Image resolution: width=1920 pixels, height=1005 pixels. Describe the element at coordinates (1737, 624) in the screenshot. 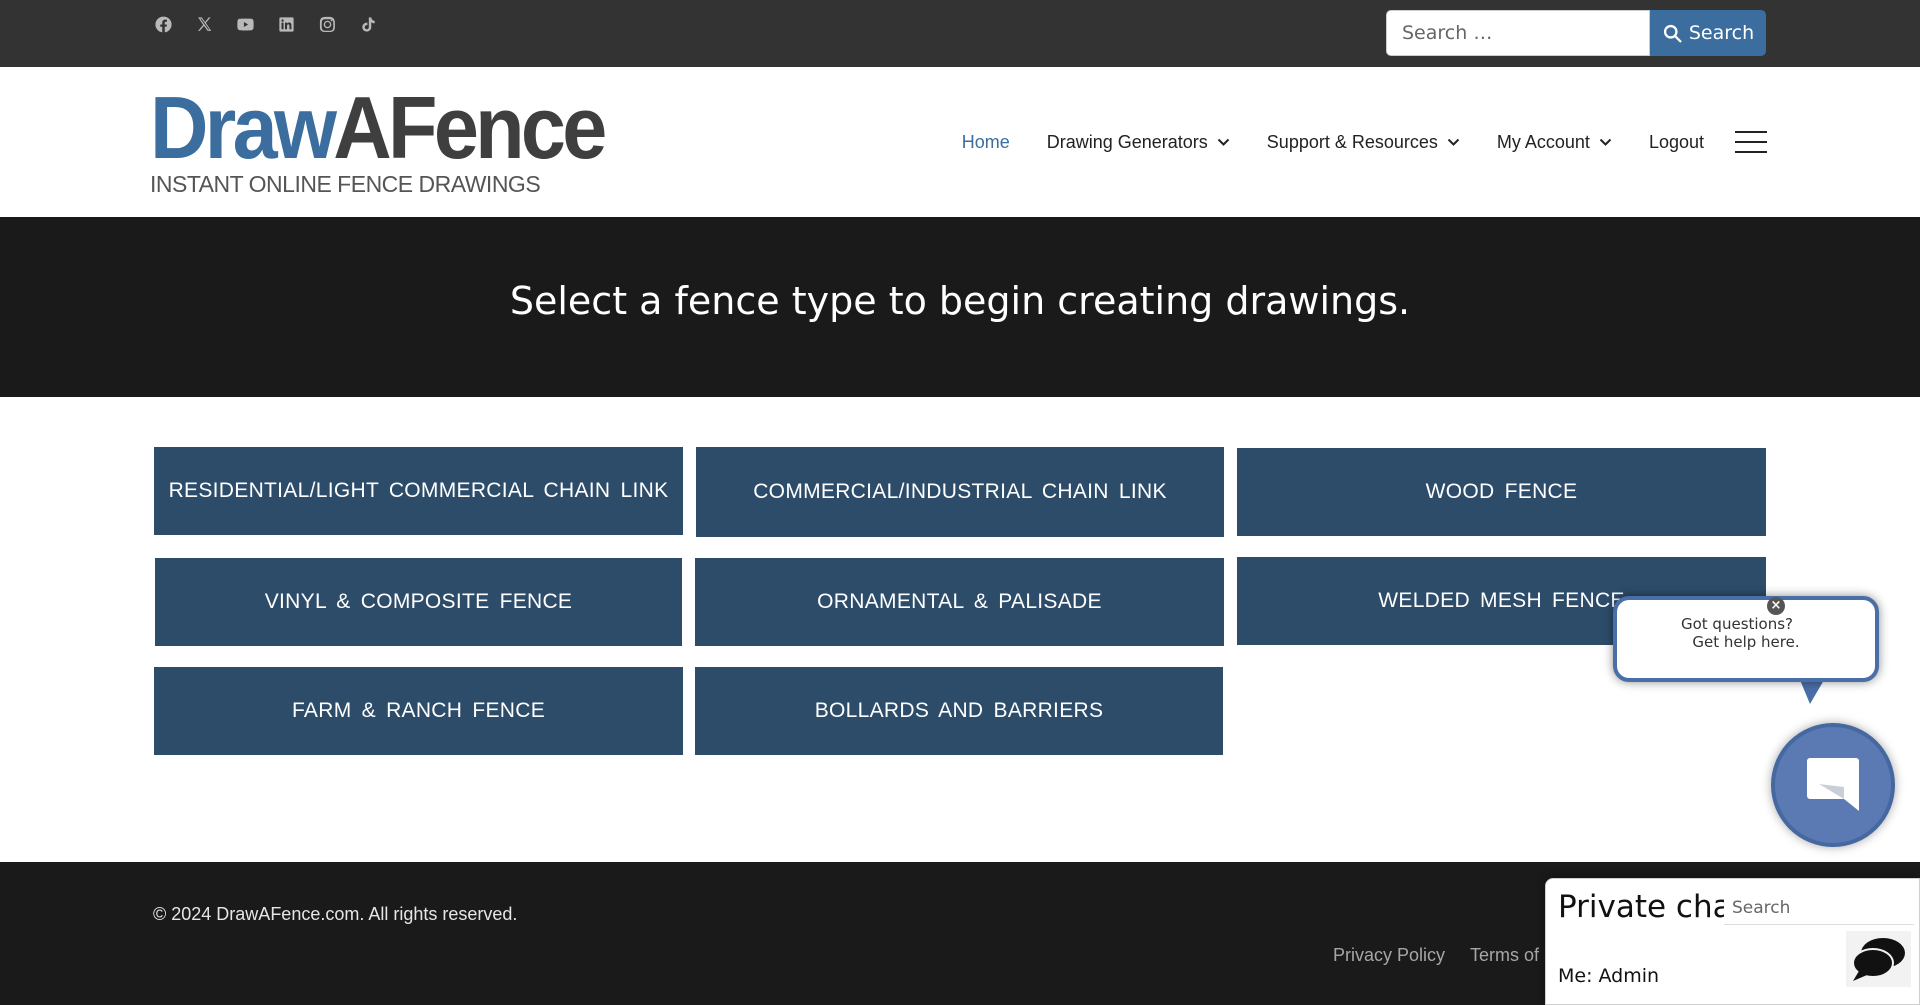

I see `chat-prompt-line1: Got questions?` at that location.